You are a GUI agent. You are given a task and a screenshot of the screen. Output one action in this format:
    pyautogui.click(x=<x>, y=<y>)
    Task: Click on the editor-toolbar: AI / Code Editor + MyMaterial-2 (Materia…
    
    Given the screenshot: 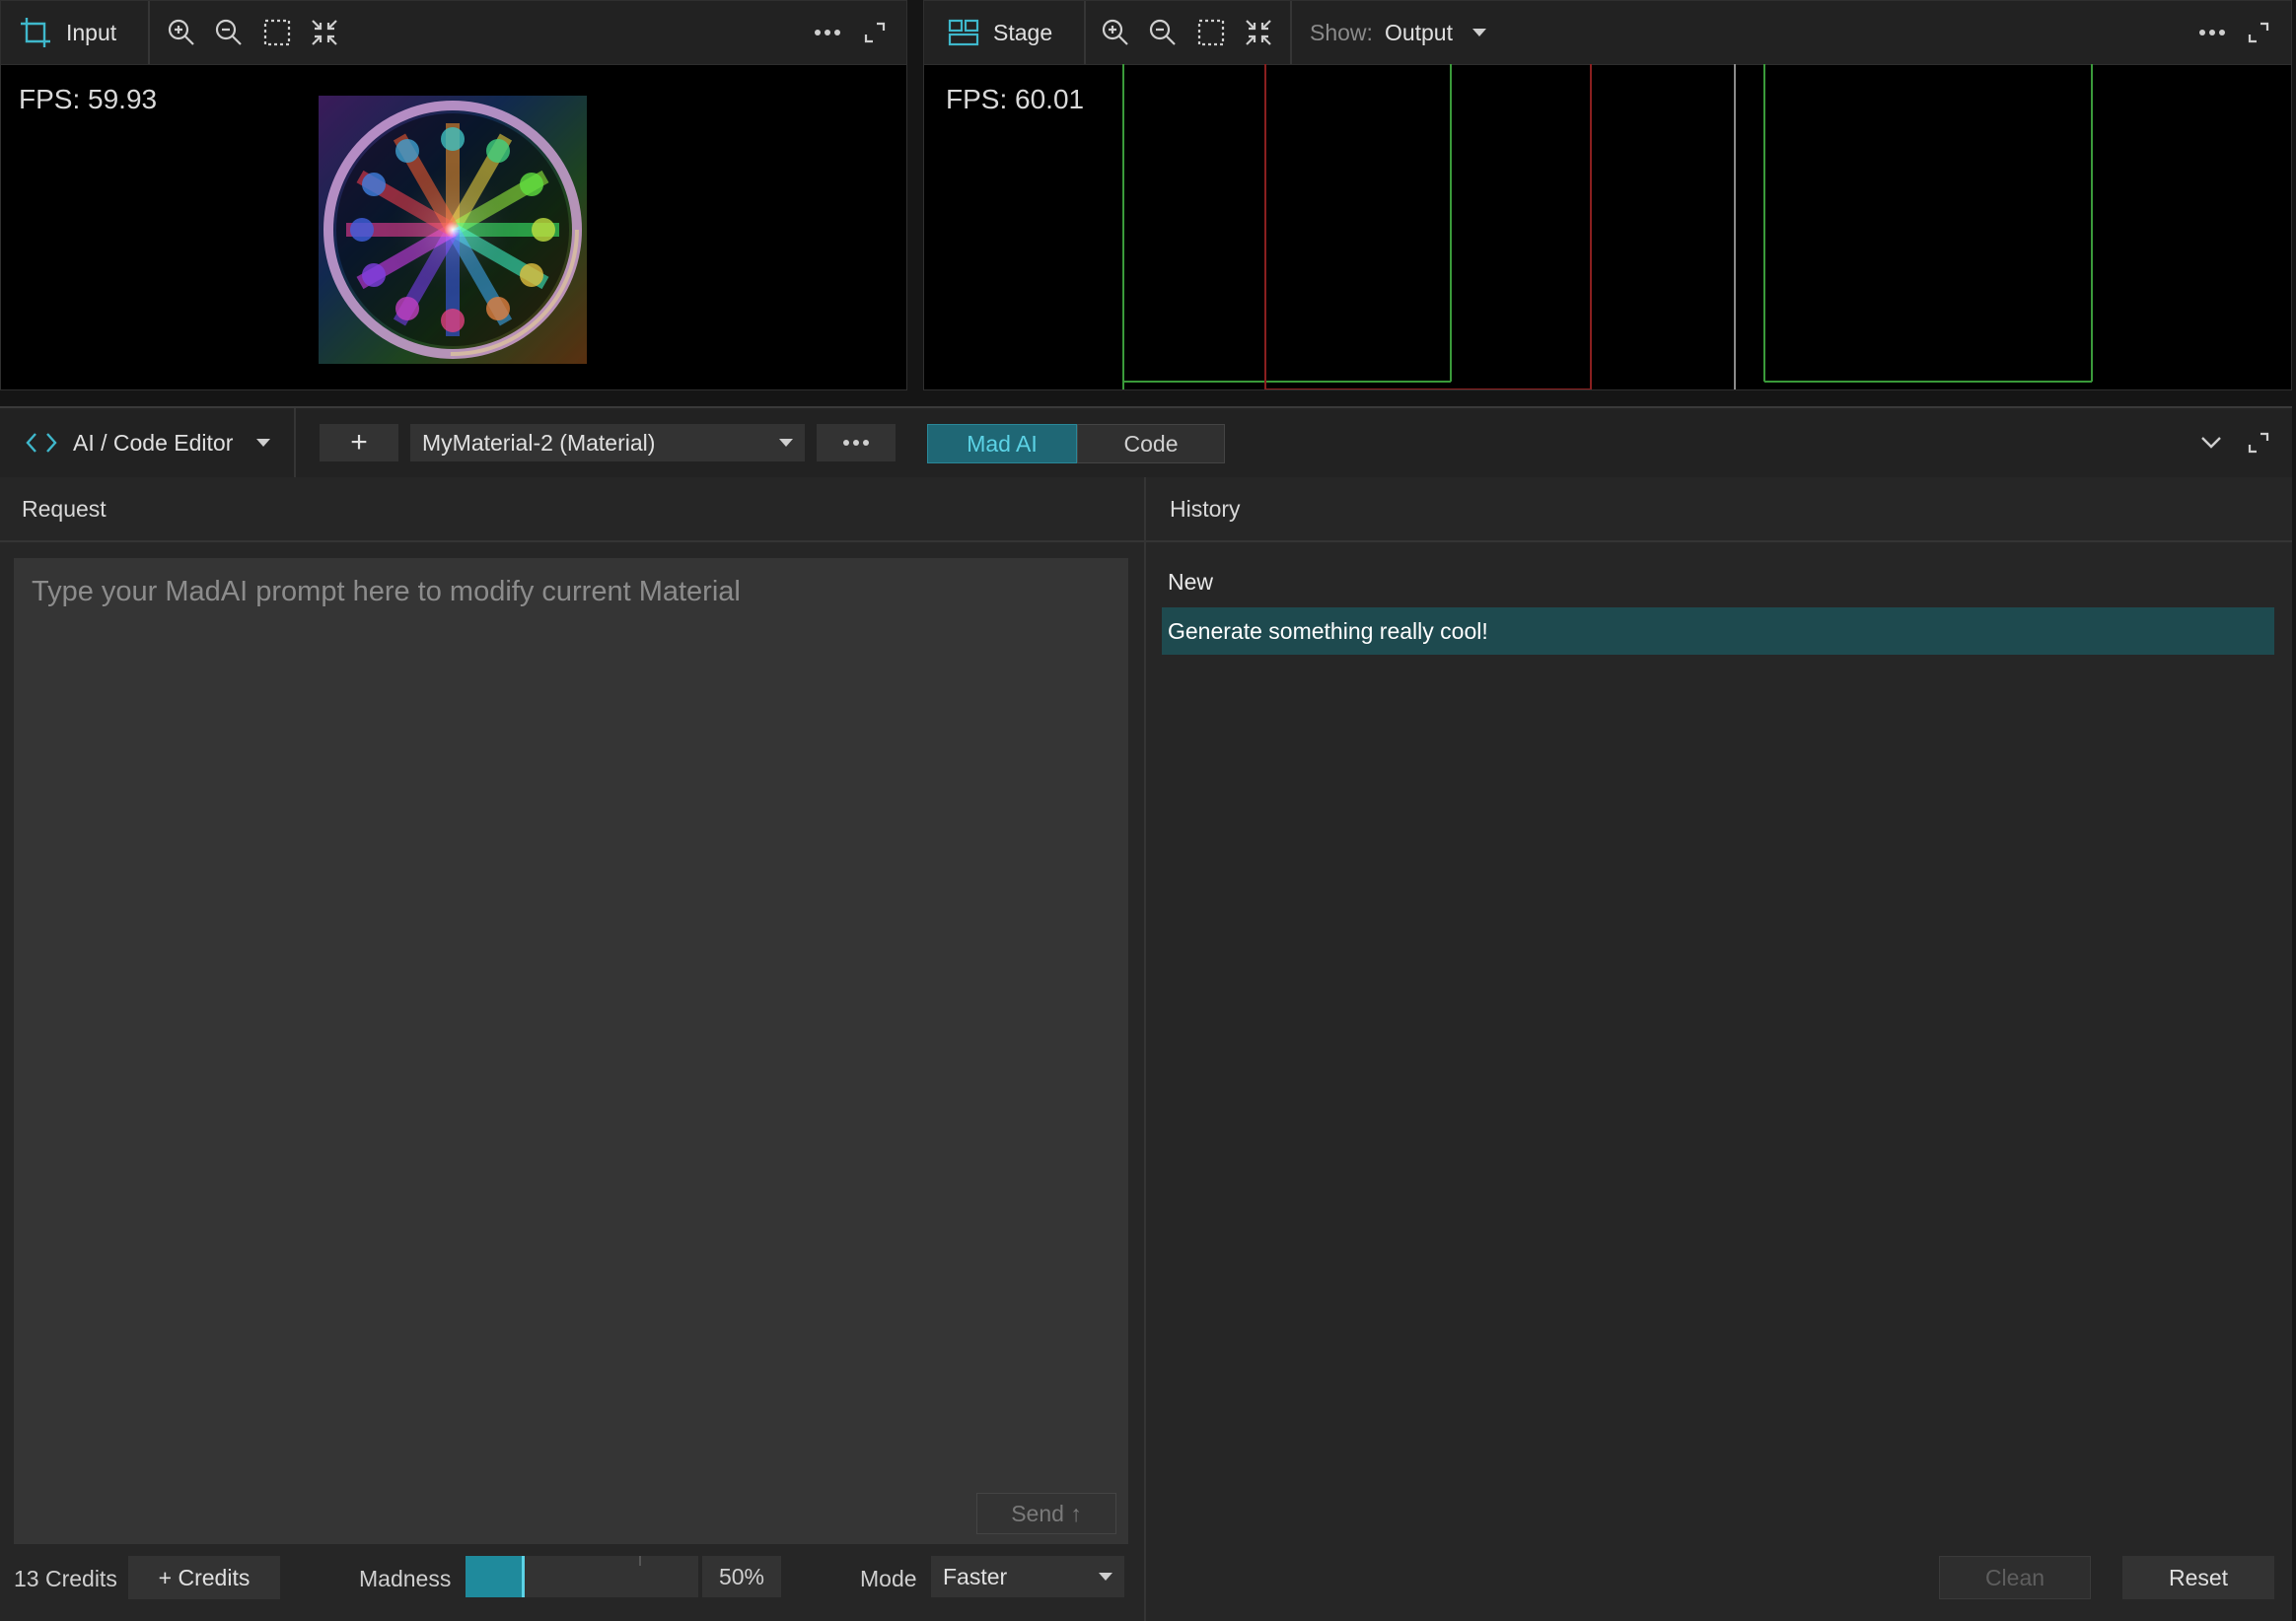 What is the action you would take?
    pyautogui.click(x=1146, y=443)
    